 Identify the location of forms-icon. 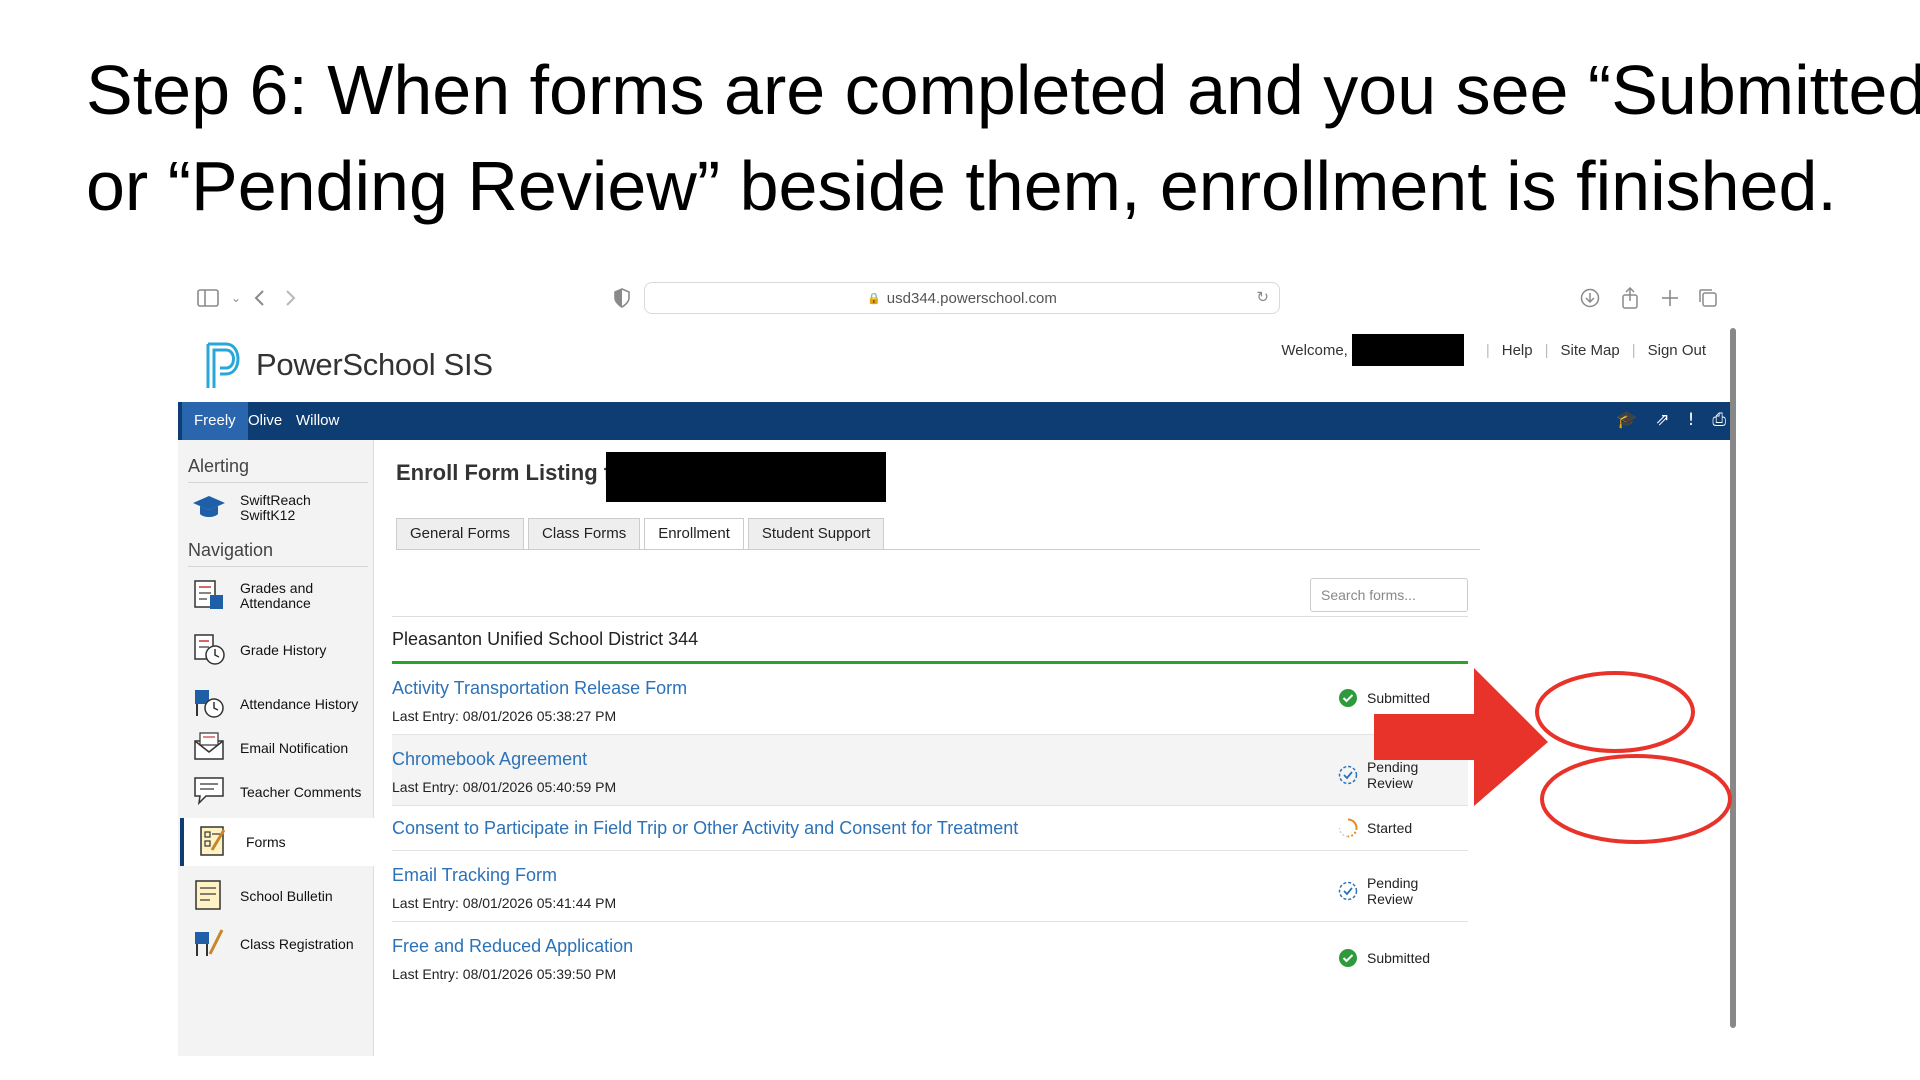
(213, 841).